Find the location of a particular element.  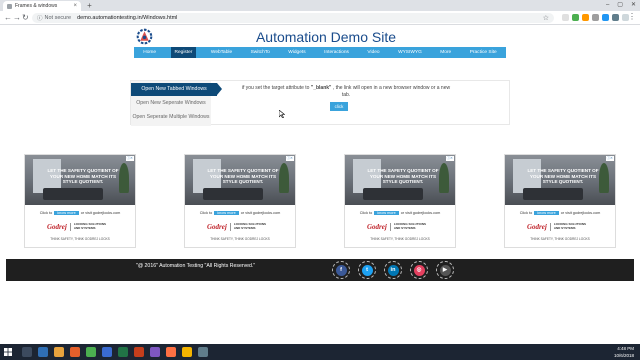

facebook-link: f is located at coordinates (341, 270).